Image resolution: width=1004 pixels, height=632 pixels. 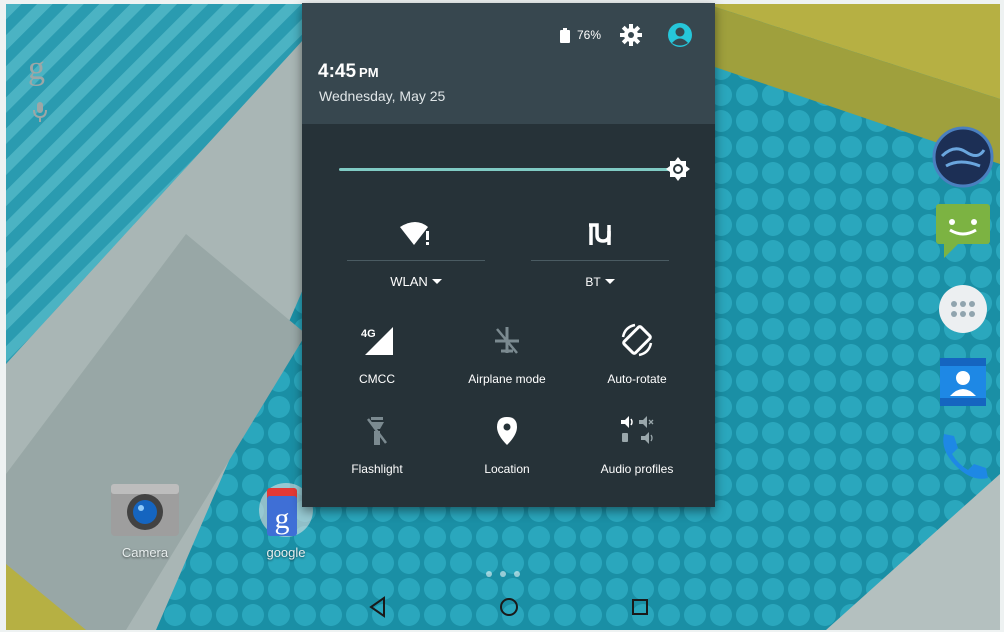 What do you see at coordinates (963, 231) in the screenshot?
I see `messaging-icon` at bounding box center [963, 231].